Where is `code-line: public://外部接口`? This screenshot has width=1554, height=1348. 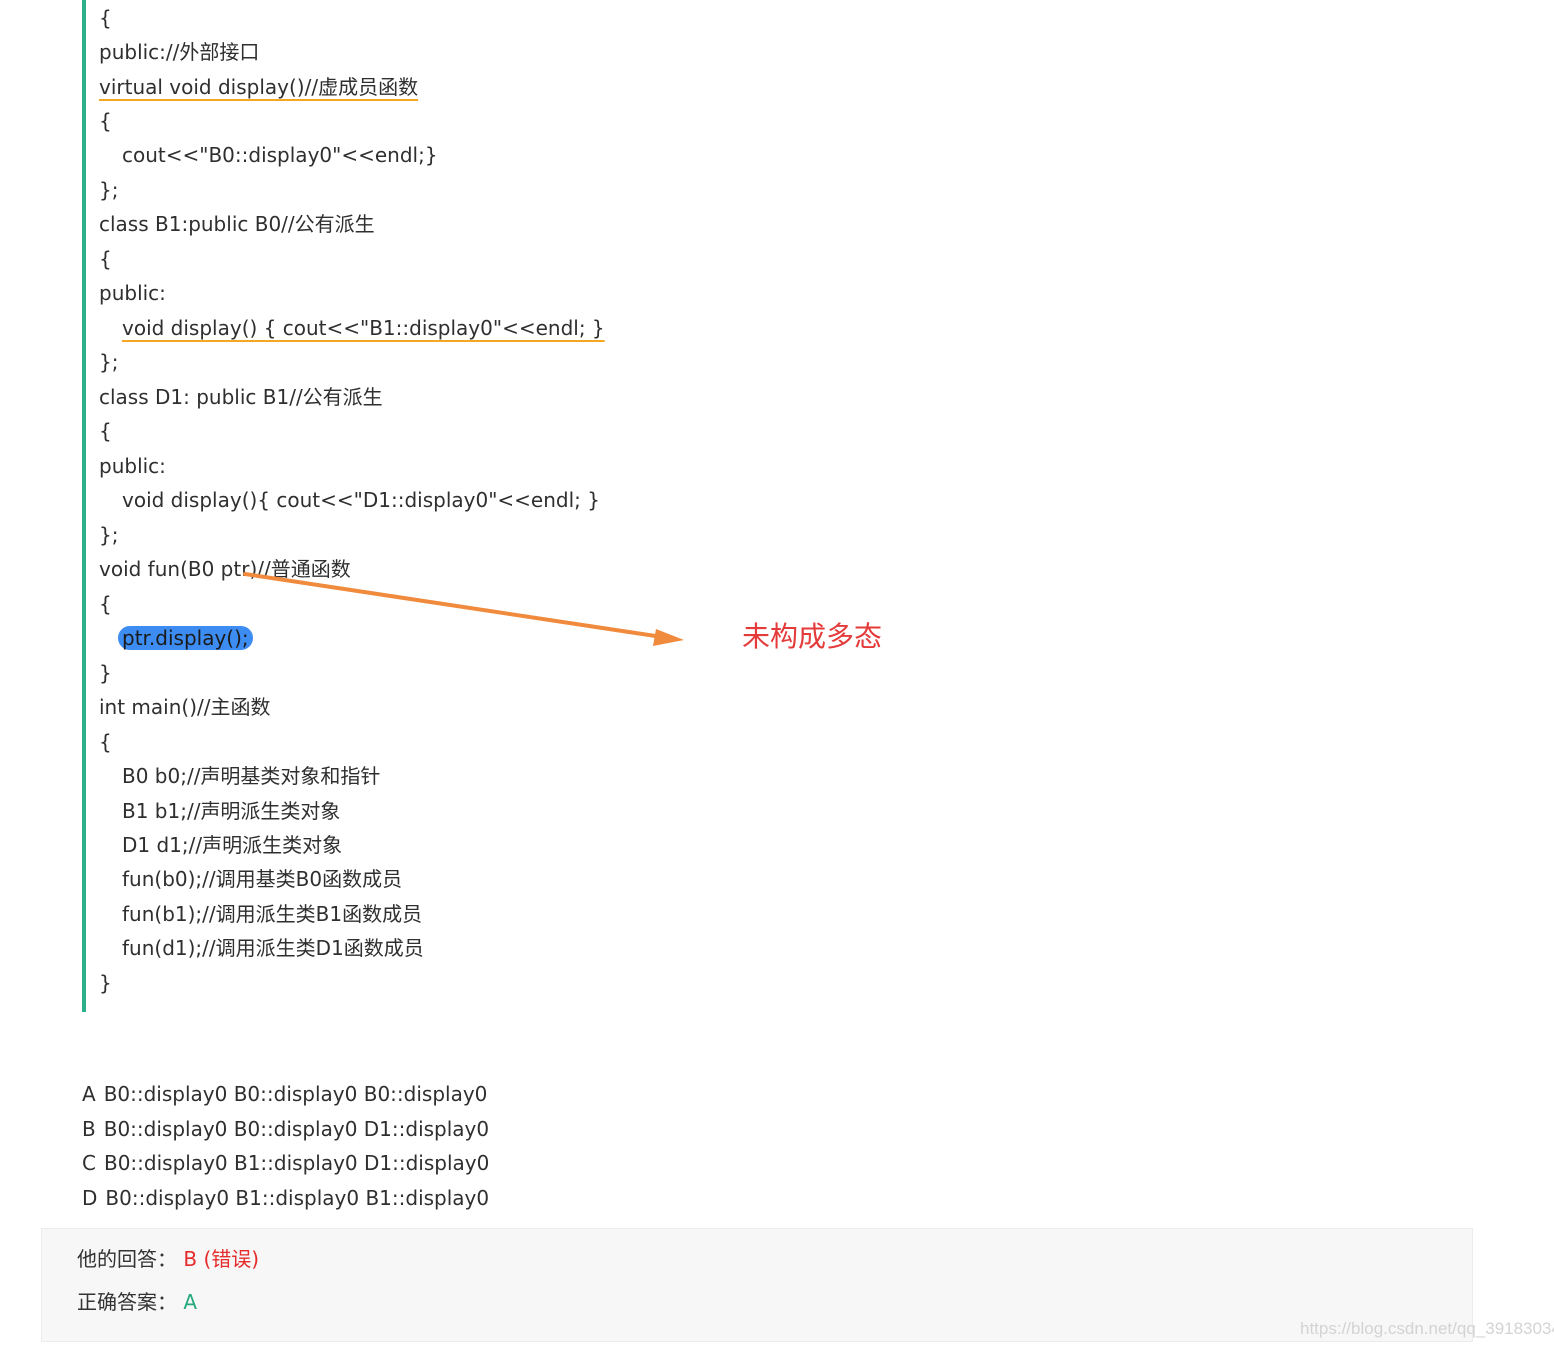
code-line: public://外部接口 is located at coordinates (179, 52).